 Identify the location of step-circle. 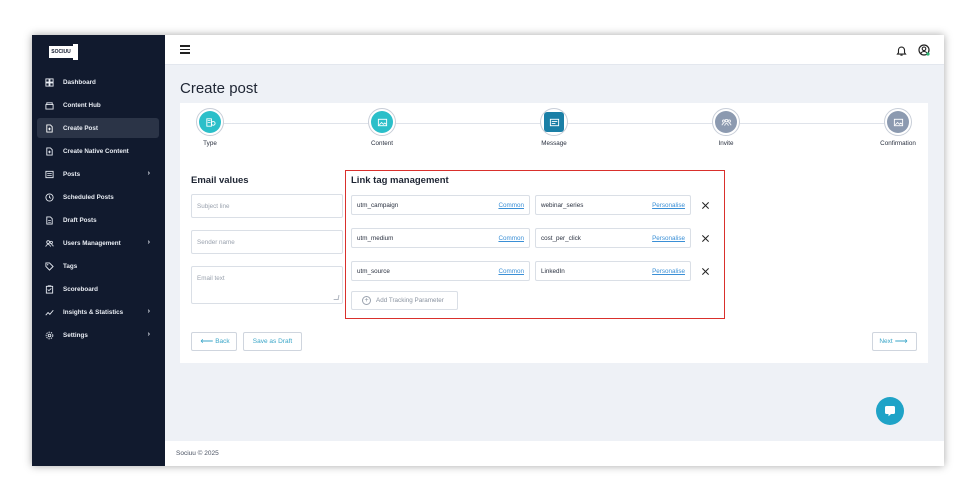
(726, 122).